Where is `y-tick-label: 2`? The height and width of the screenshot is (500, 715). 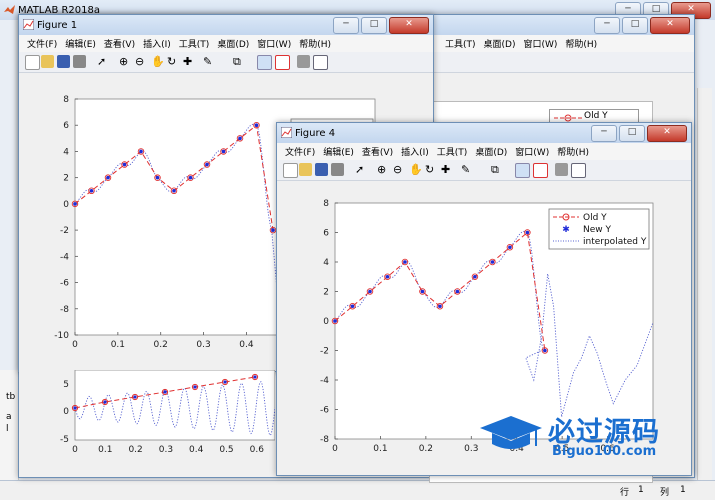 y-tick-label: 2 is located at coordinates (326, 293).